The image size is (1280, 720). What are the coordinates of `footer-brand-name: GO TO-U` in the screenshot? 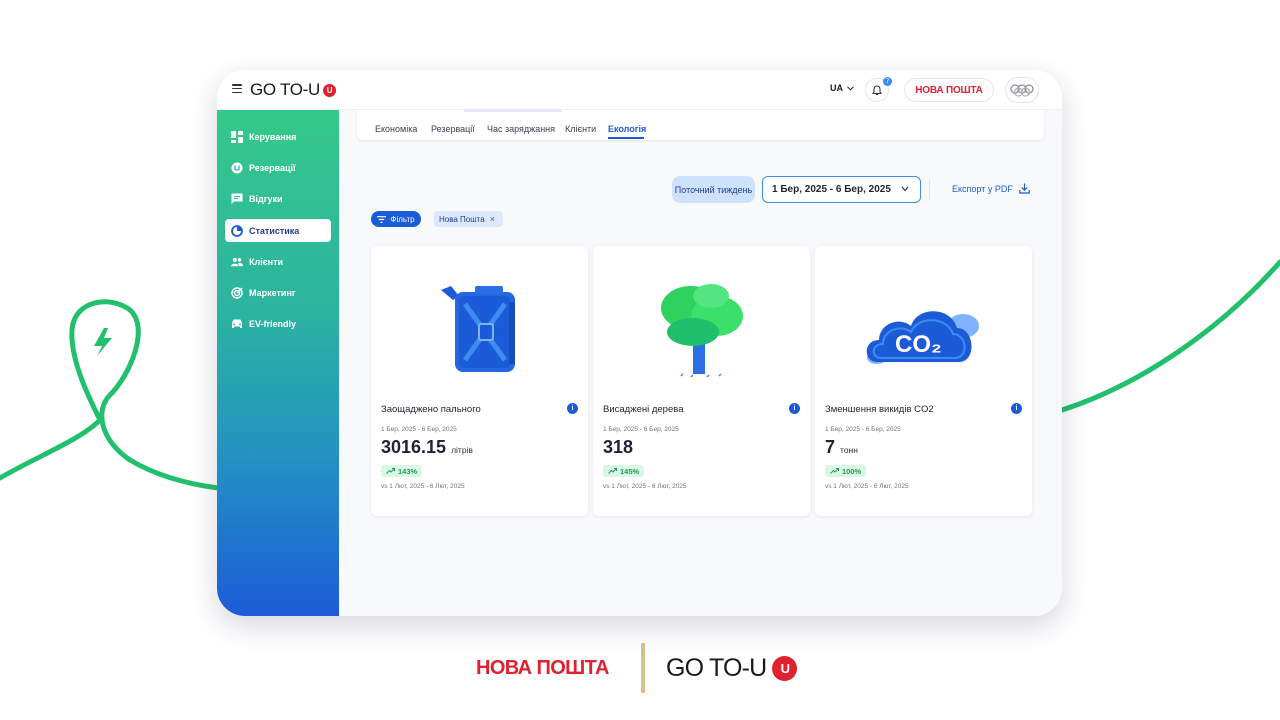 It's located at (716, 668).